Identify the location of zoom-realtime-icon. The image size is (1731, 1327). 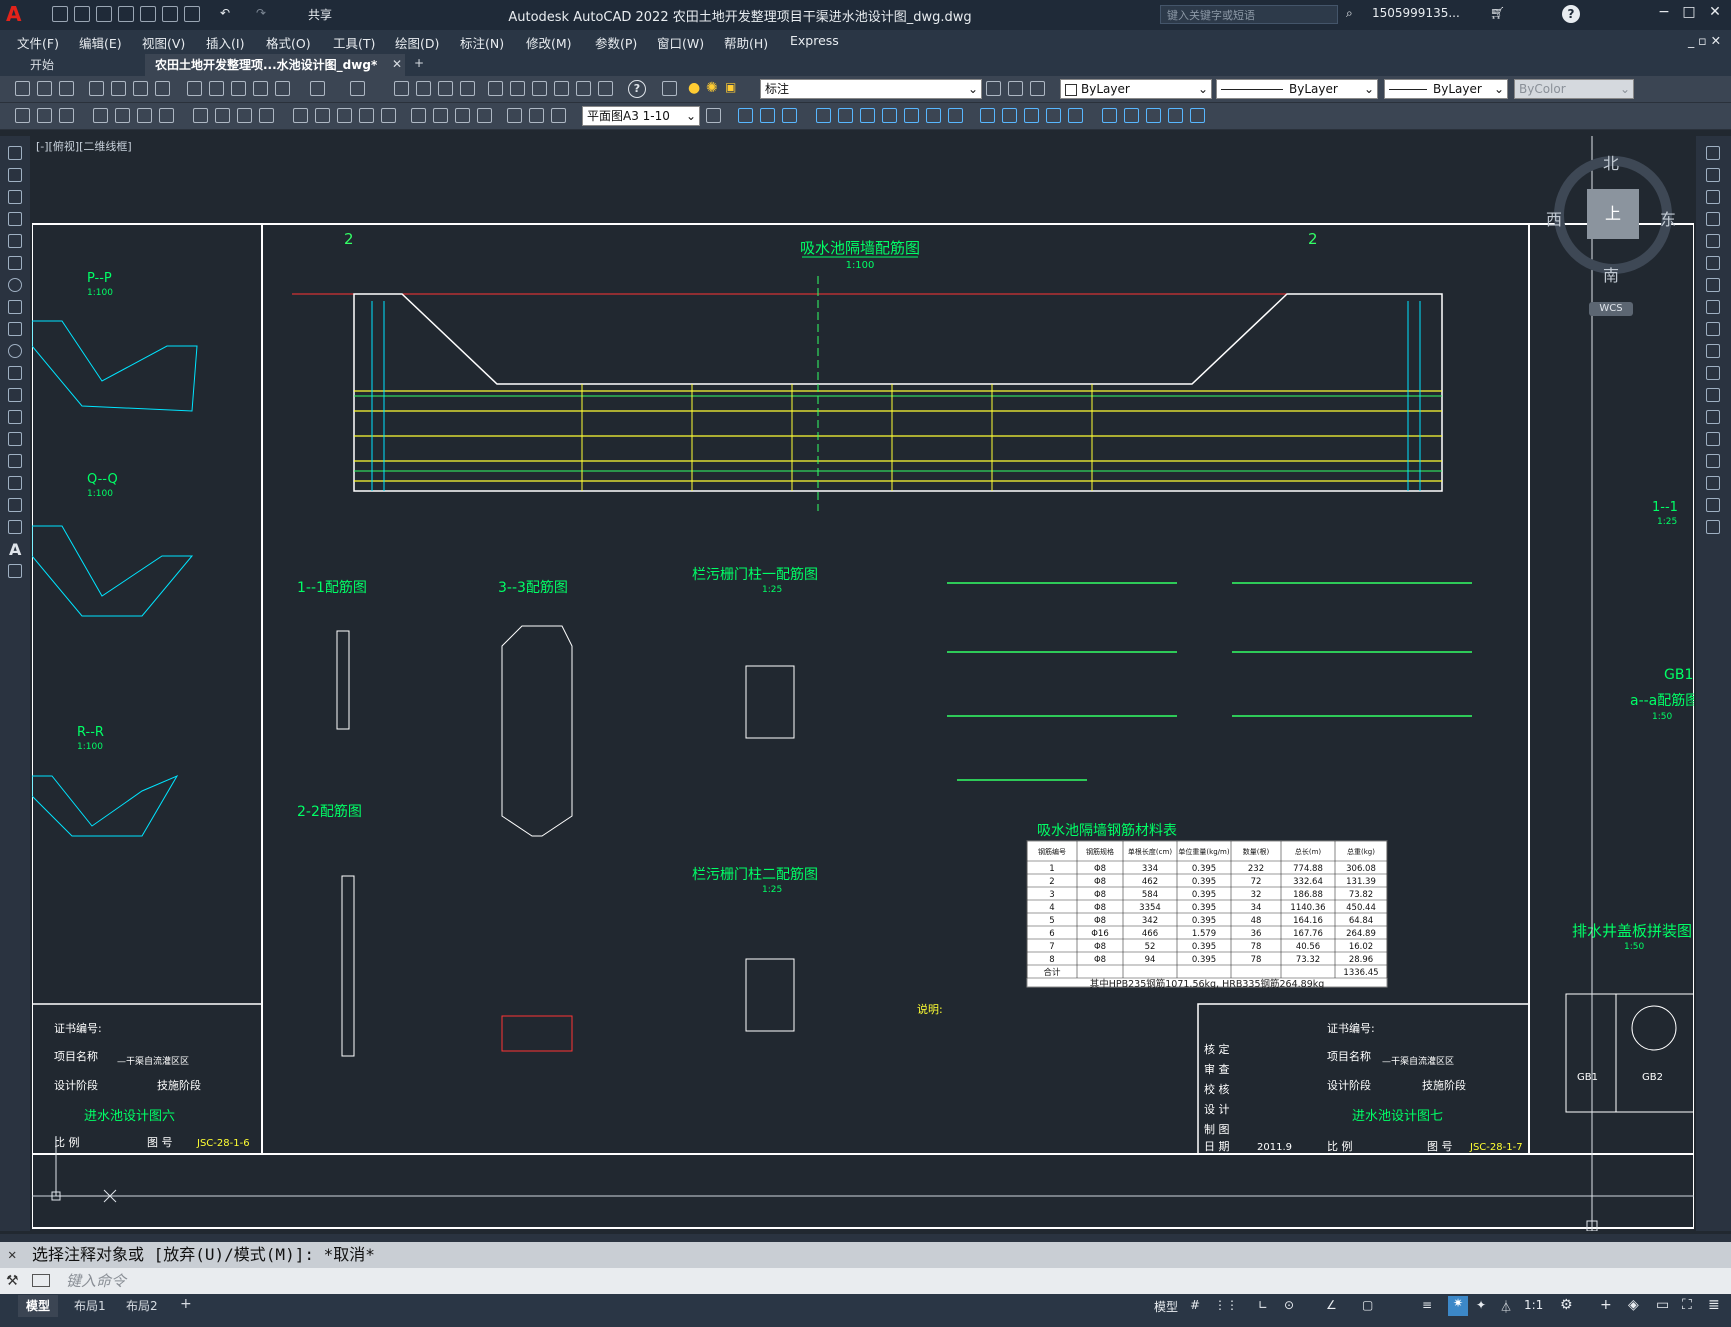
(423, 88).